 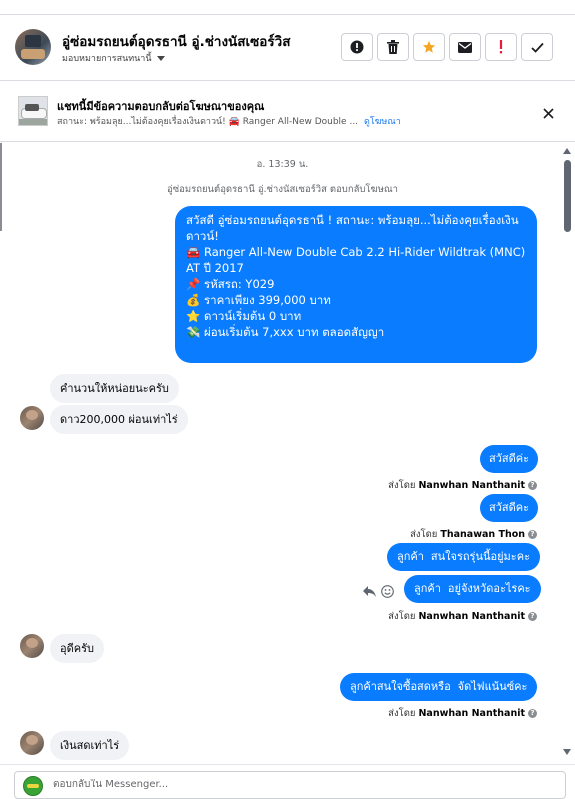 I want to click on mark-unread-button, so click(x=465, y=47).